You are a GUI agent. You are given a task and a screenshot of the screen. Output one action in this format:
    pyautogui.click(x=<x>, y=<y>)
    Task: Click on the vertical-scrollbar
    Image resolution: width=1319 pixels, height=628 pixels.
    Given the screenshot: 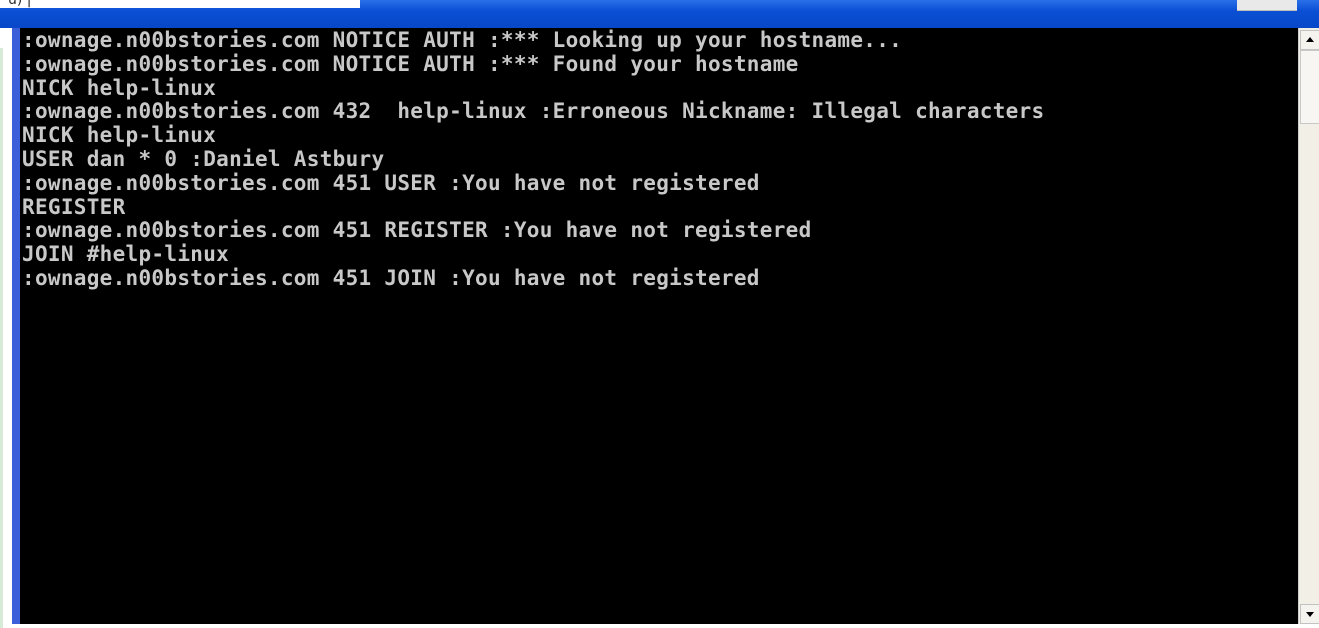 What is the action you would take?
    pyautogui.click(x=1308, y=326)
    